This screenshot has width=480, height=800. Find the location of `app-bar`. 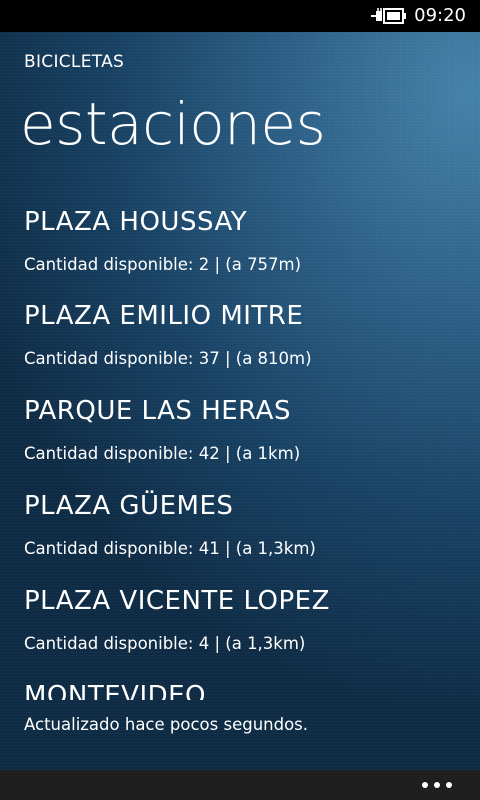

app-bar is located at coordinates (240, 785).